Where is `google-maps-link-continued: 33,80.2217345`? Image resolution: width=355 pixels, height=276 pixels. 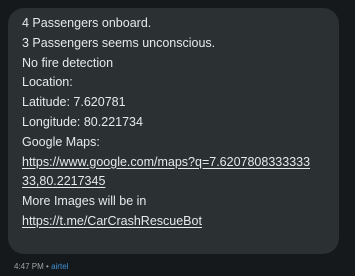 google-maps-link-continued: 33,80.2217345 is located at coordinates (174, 182).